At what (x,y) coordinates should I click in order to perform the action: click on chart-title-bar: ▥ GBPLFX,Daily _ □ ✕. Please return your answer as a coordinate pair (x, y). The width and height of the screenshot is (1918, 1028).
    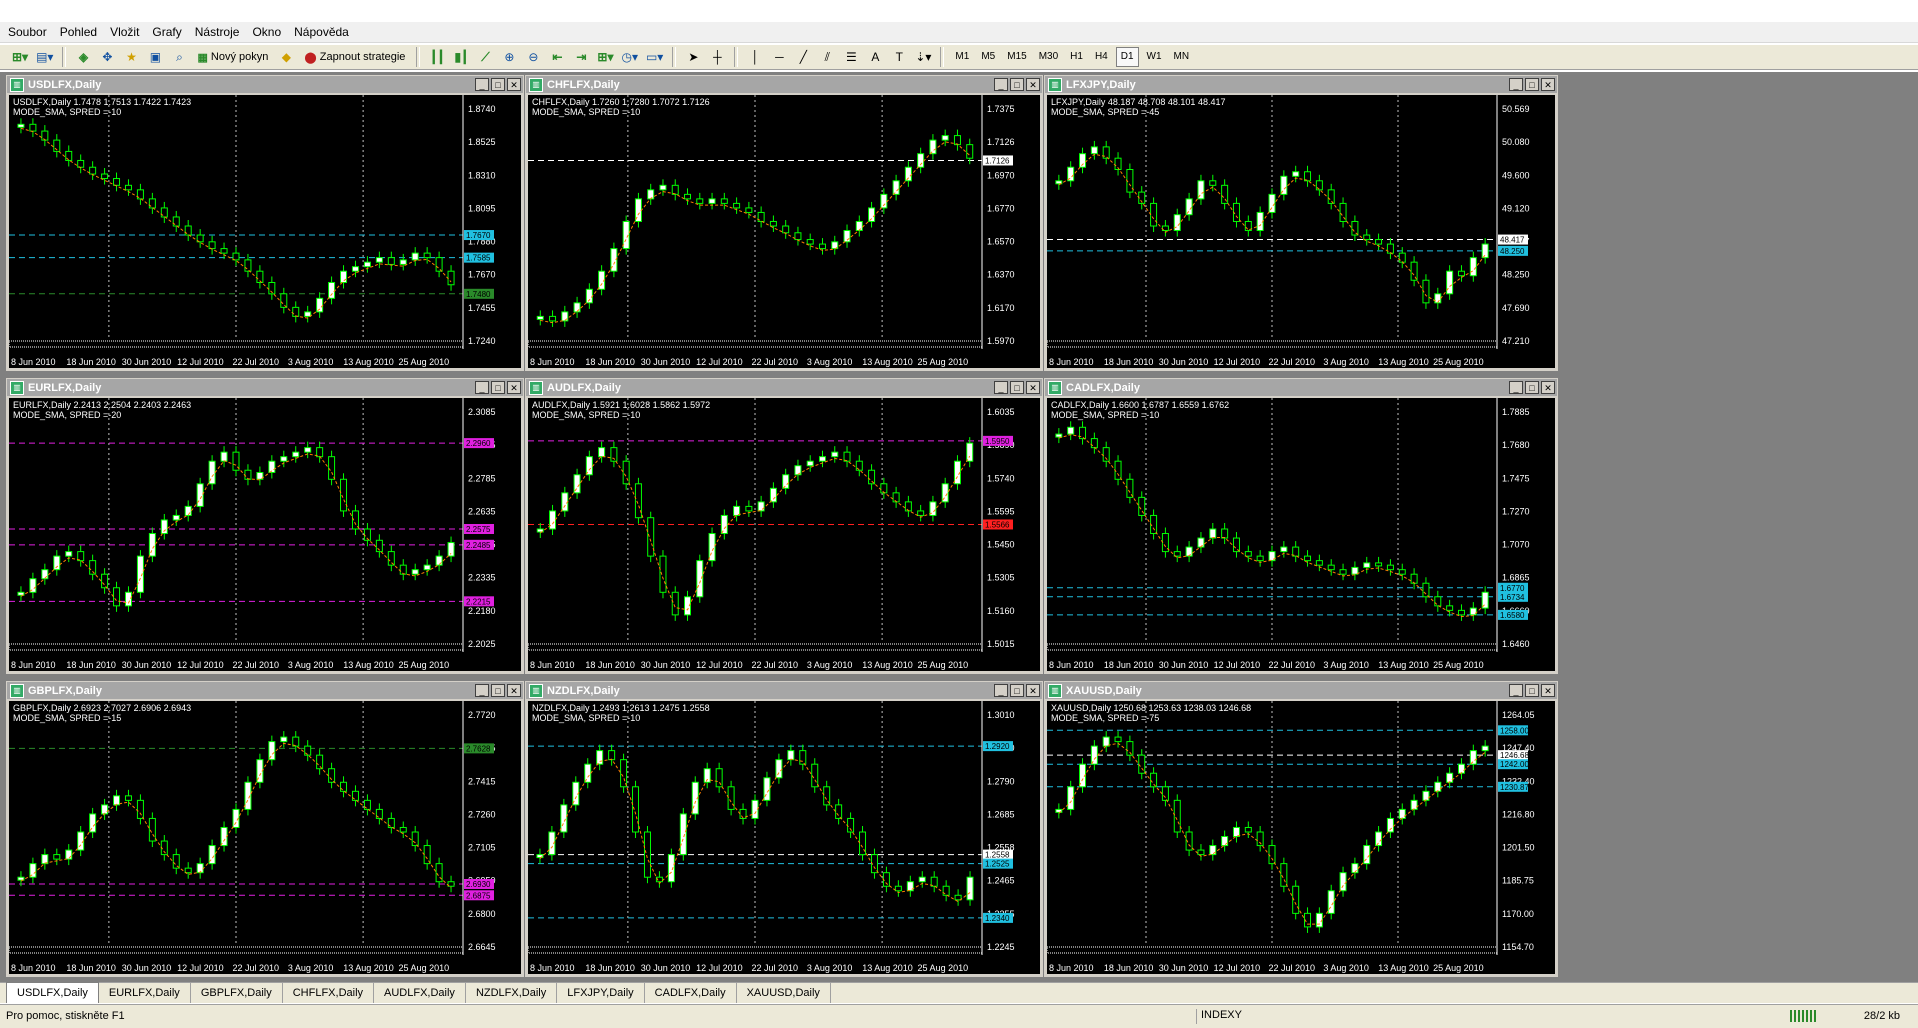
    Looking at the image, I should click on (265, 690).